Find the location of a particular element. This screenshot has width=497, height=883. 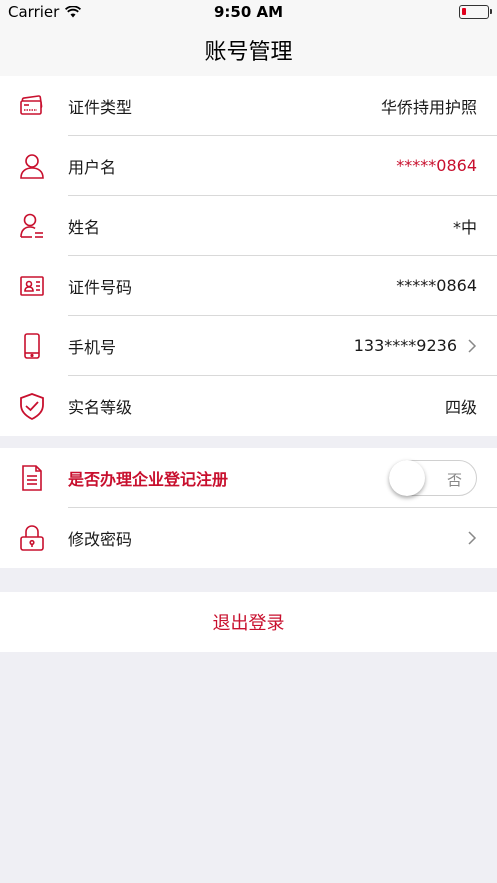

name-label: 姓名 is located at coordinates (84, 227).